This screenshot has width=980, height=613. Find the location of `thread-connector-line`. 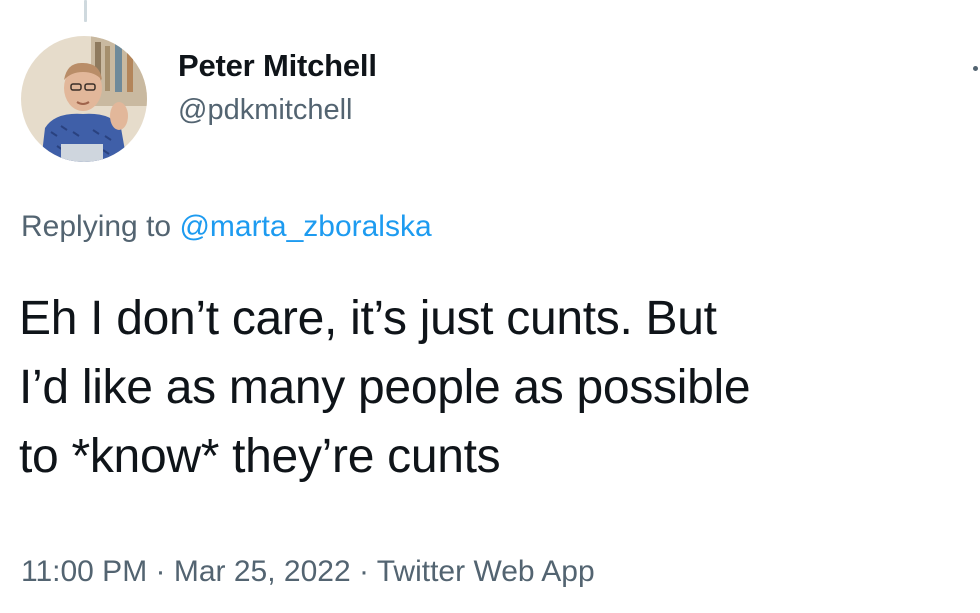

thread-connector-line is located at coordinates (85, 11).